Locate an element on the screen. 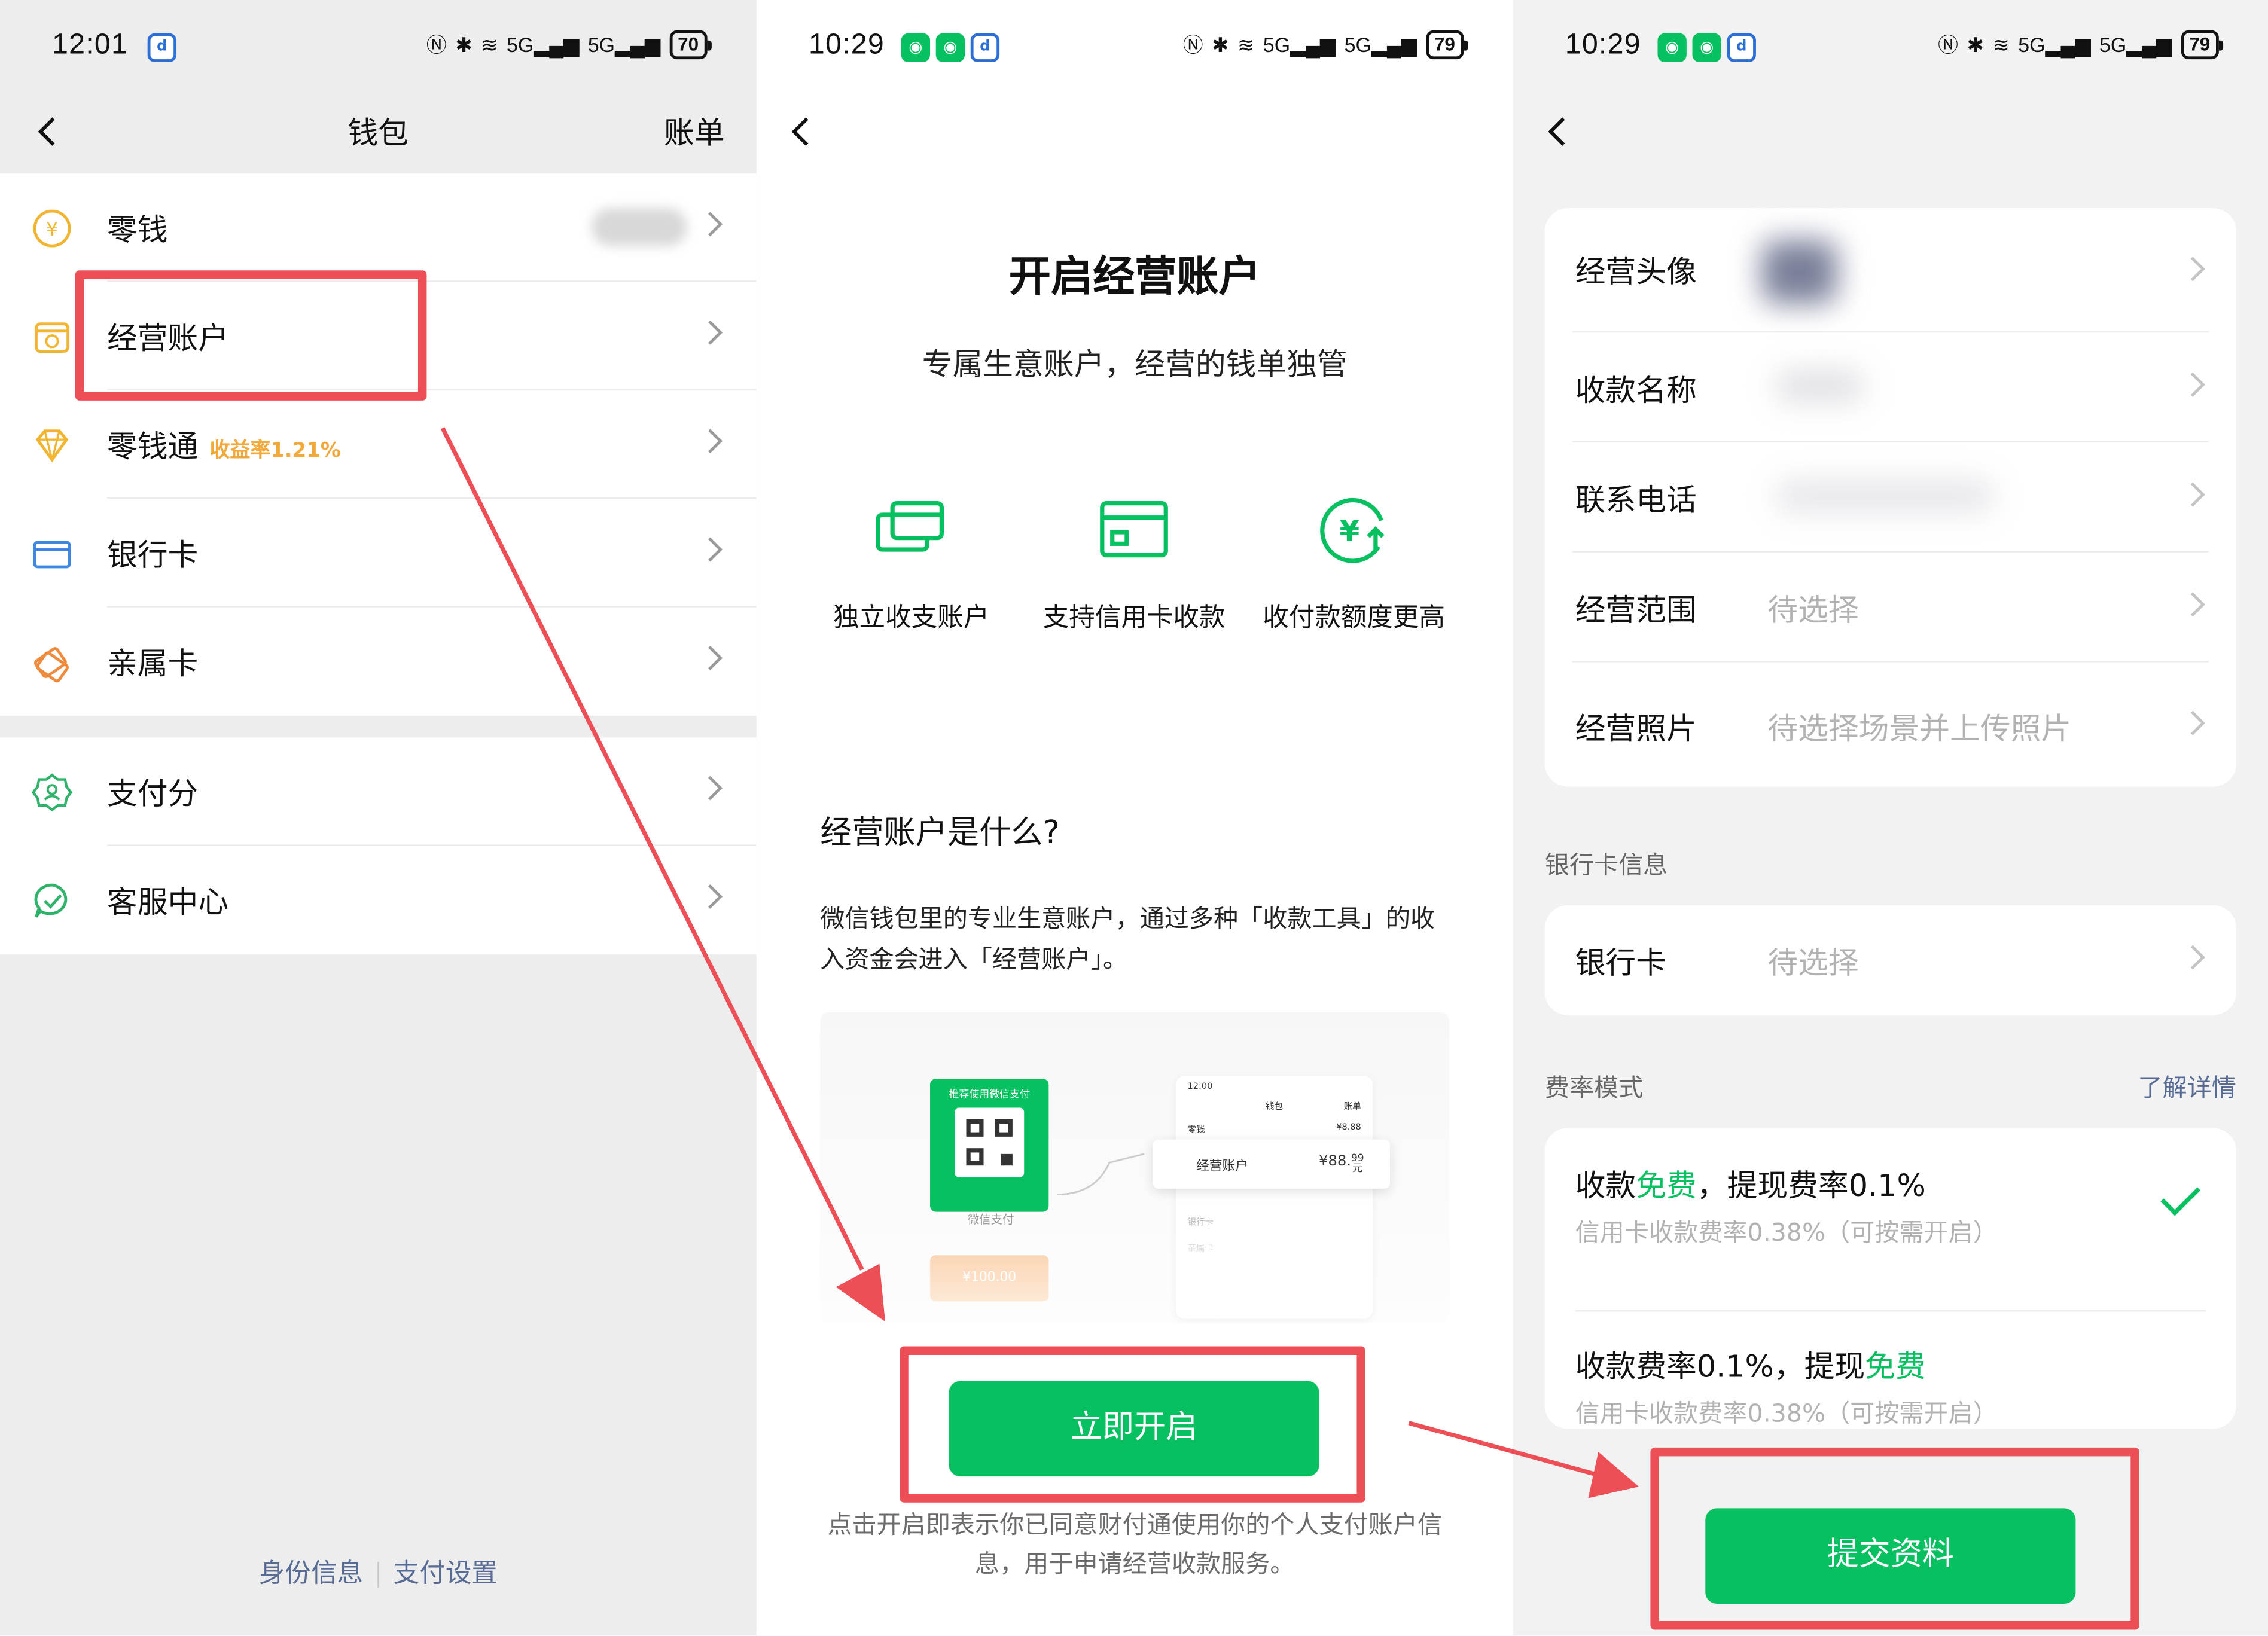 The width and height of the screenshot is (2268, 1636). bank-card-card: 银行卡 待选择 is located at coordinates (1890, 960).